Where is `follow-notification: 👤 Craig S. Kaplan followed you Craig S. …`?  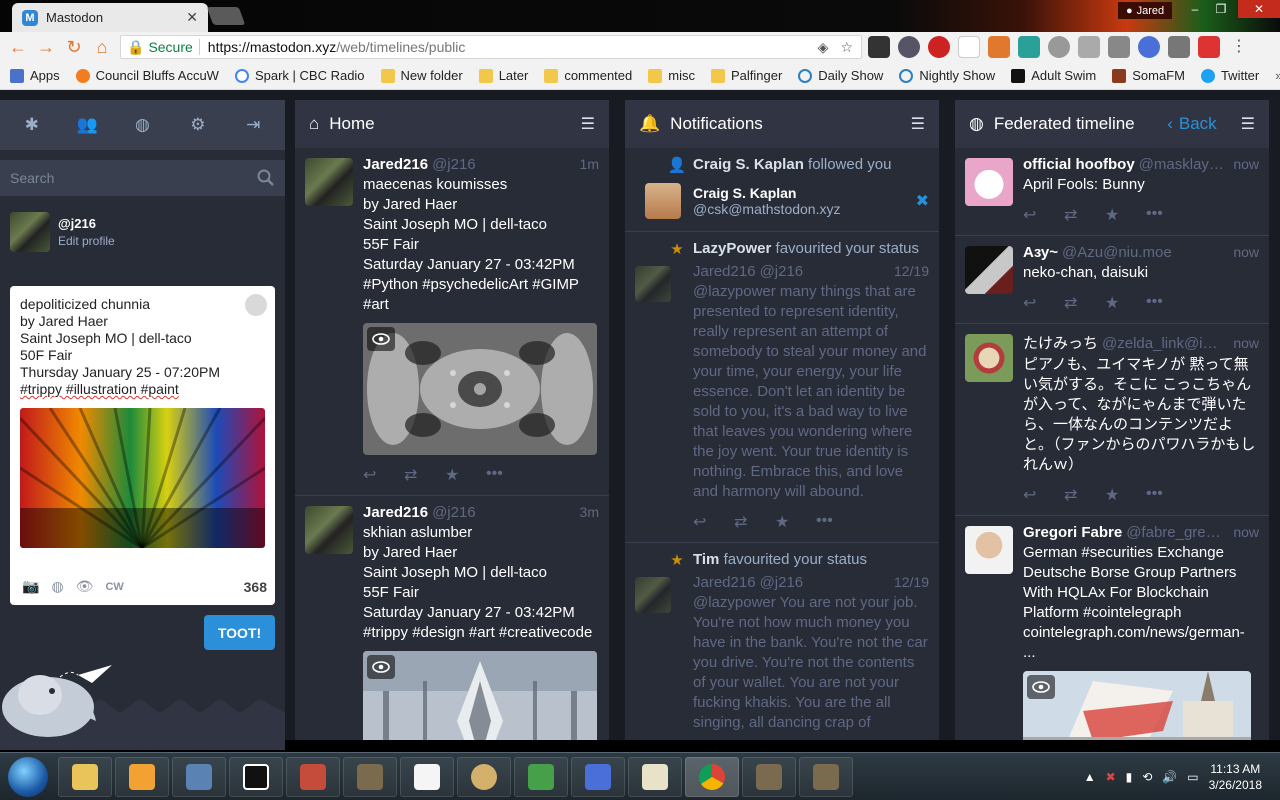 follow-notification: 👤 Craig S. Kaplan followed you Craig S. … is located at coordinates (782, 190).